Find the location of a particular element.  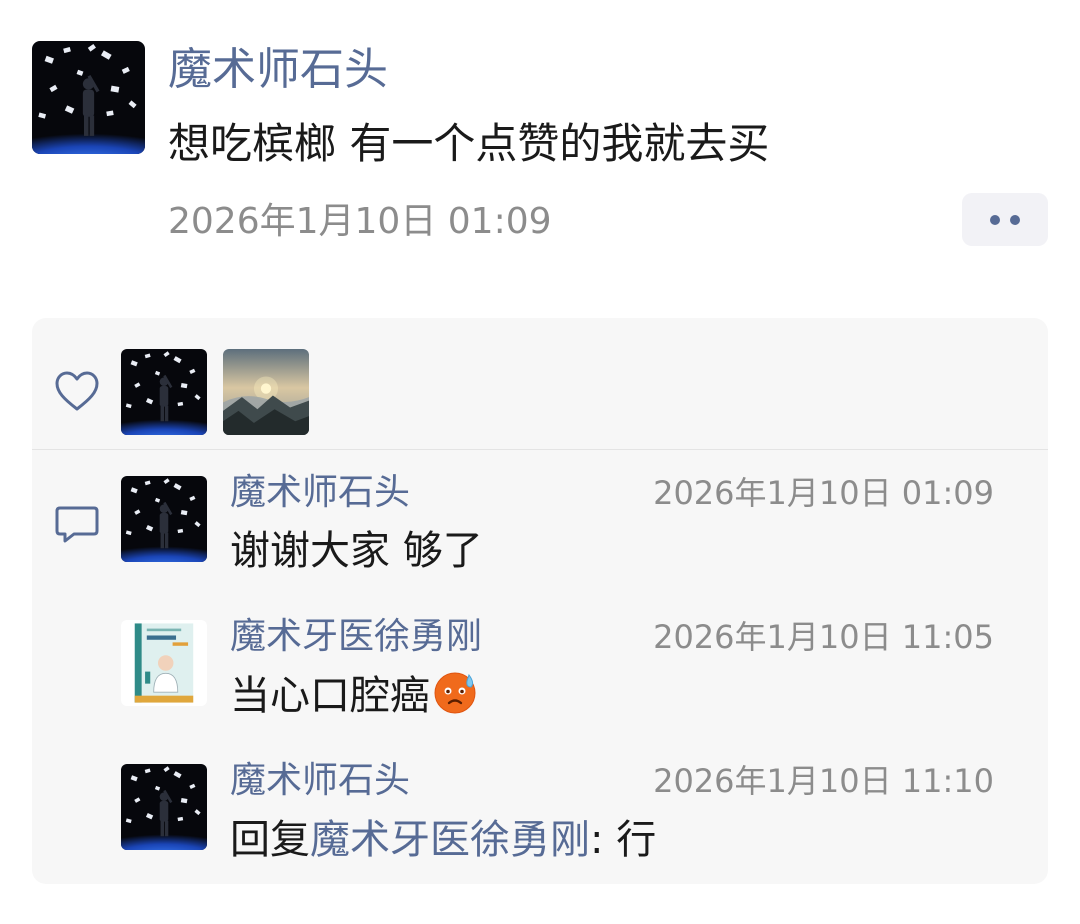

sweat-emoji-icon is located at coordinates (455, 693).